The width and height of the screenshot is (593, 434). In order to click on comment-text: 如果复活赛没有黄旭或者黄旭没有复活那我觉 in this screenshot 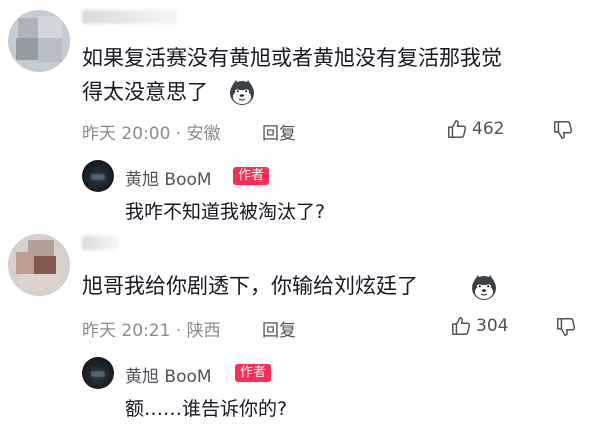, I will do `click(292, 58)`.